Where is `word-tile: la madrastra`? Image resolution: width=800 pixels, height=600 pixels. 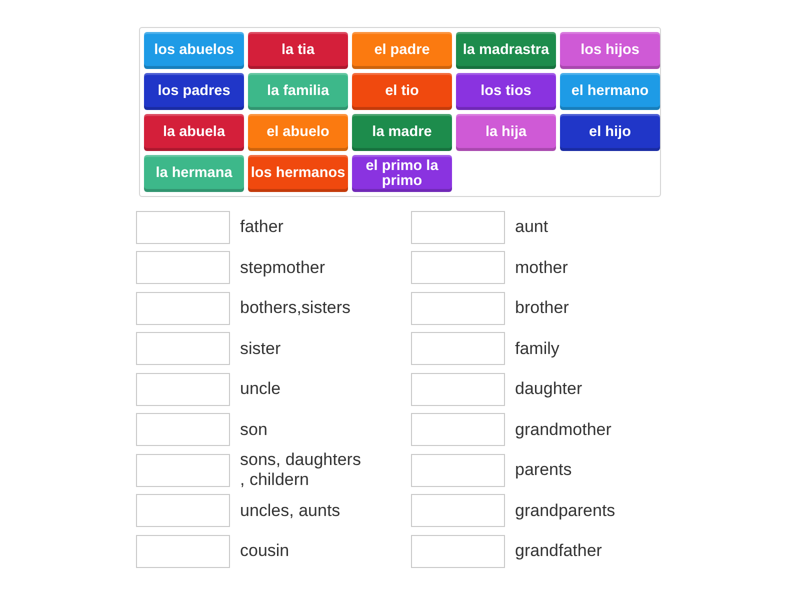 word-tile: la madrastra is located at coordinates (506, 50).